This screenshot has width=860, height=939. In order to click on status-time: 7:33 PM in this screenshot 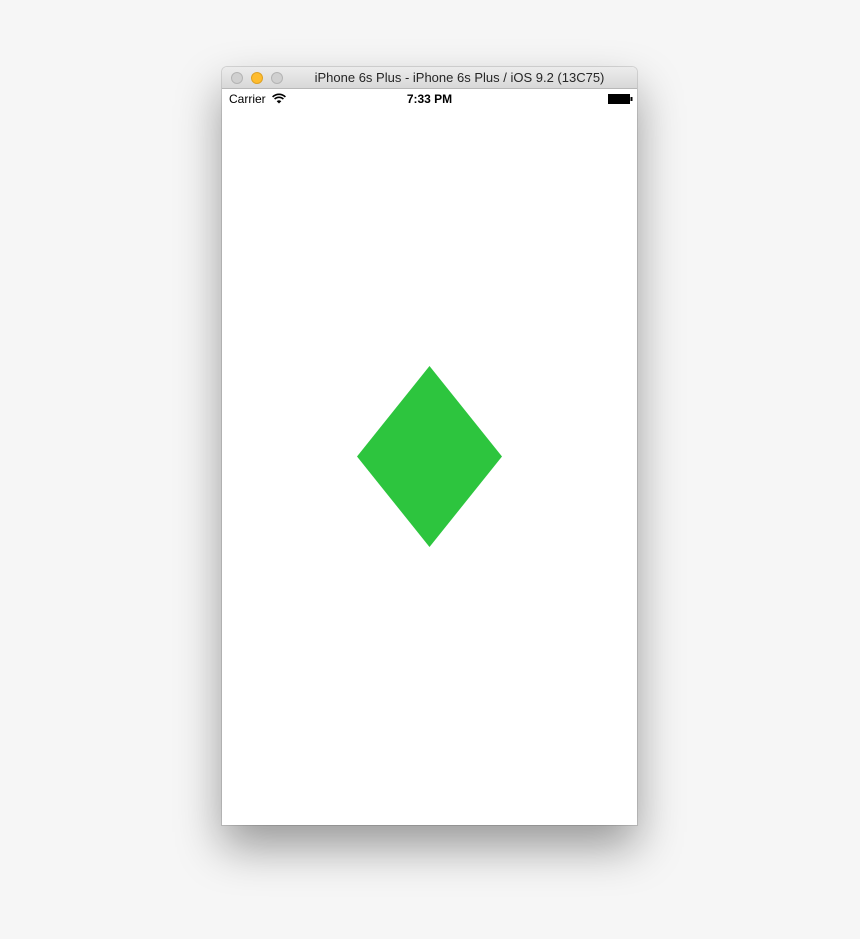, I will do `click(429, 99)`.